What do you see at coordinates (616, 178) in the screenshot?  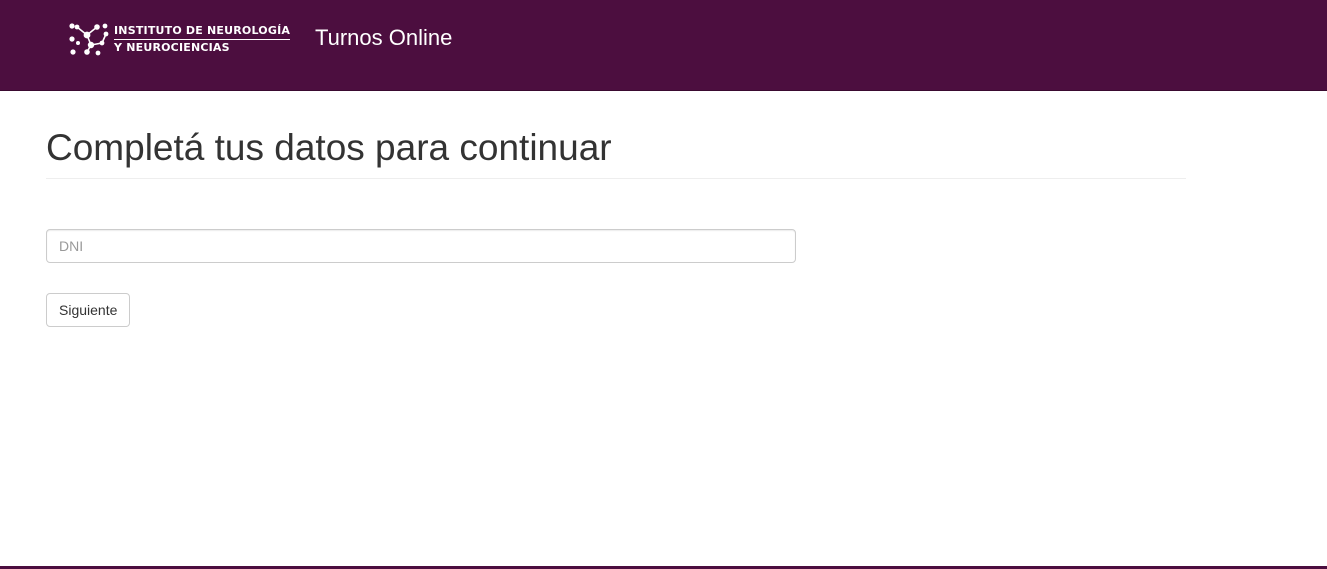 I see `title-divider` at bounding box center [616, 178].